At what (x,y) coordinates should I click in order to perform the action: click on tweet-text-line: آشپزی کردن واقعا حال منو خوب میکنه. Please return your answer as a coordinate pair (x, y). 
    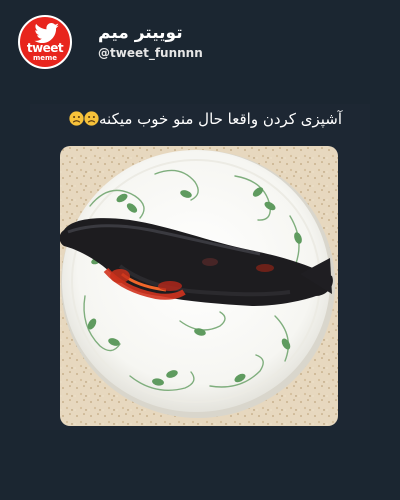
    Looking at the image, I should click on (191, 119).